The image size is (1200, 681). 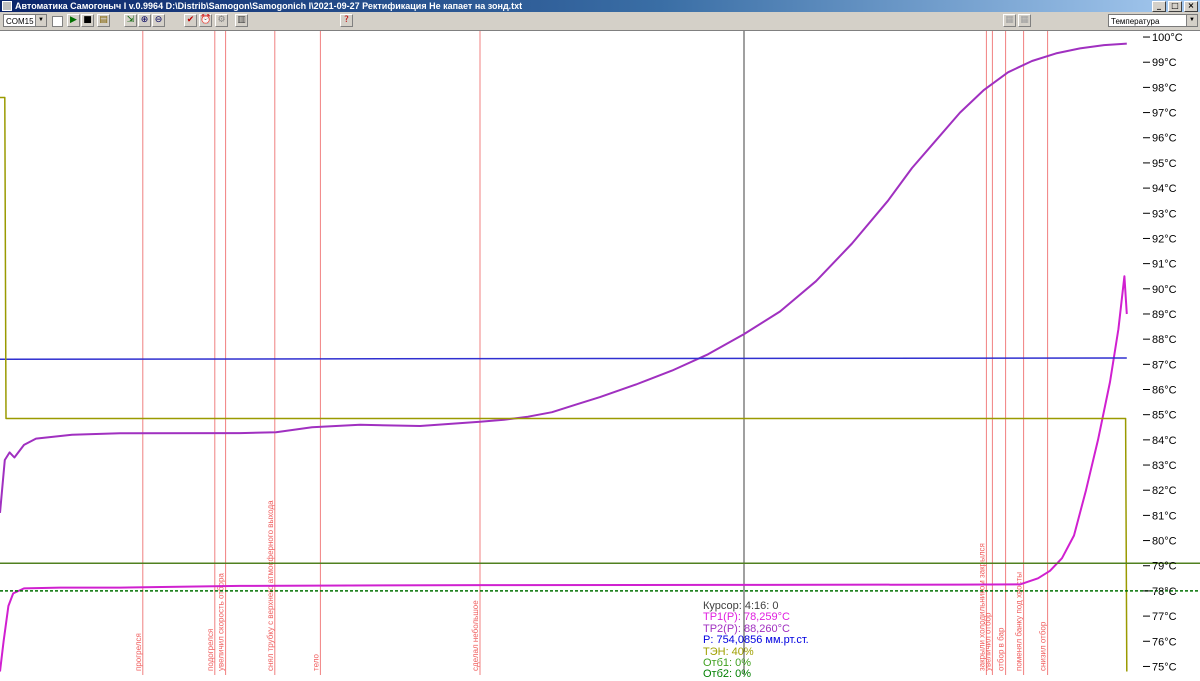 What do you see at coordinates (1164, 416) in the screenshot?
I see `y-tick-label: 85°C` at bounding box center [1164, 416].